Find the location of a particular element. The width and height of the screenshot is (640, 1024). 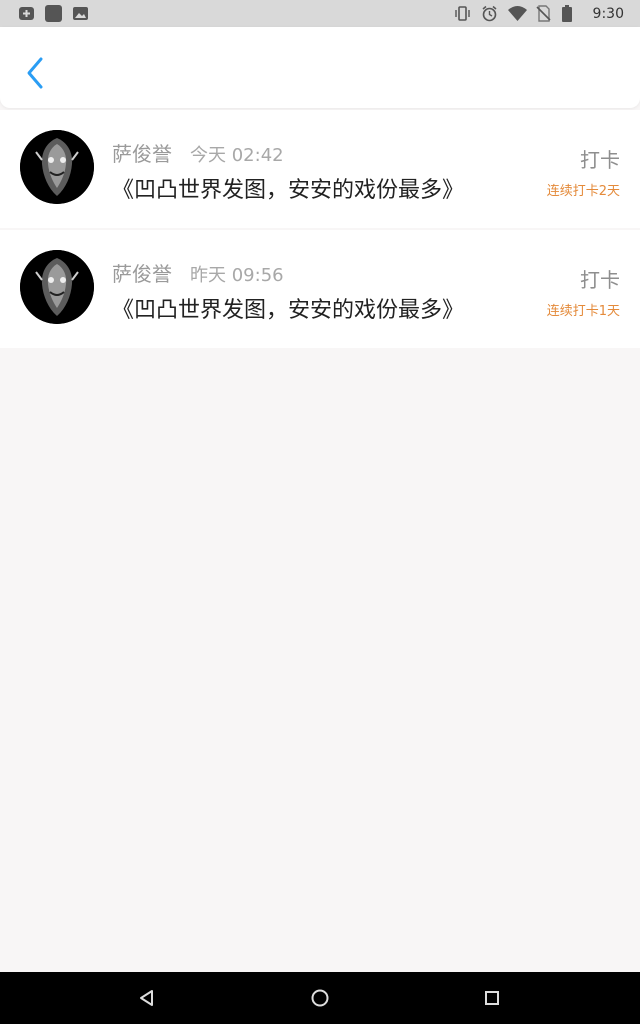

status-bar-left is located at coordinates (53, 13).